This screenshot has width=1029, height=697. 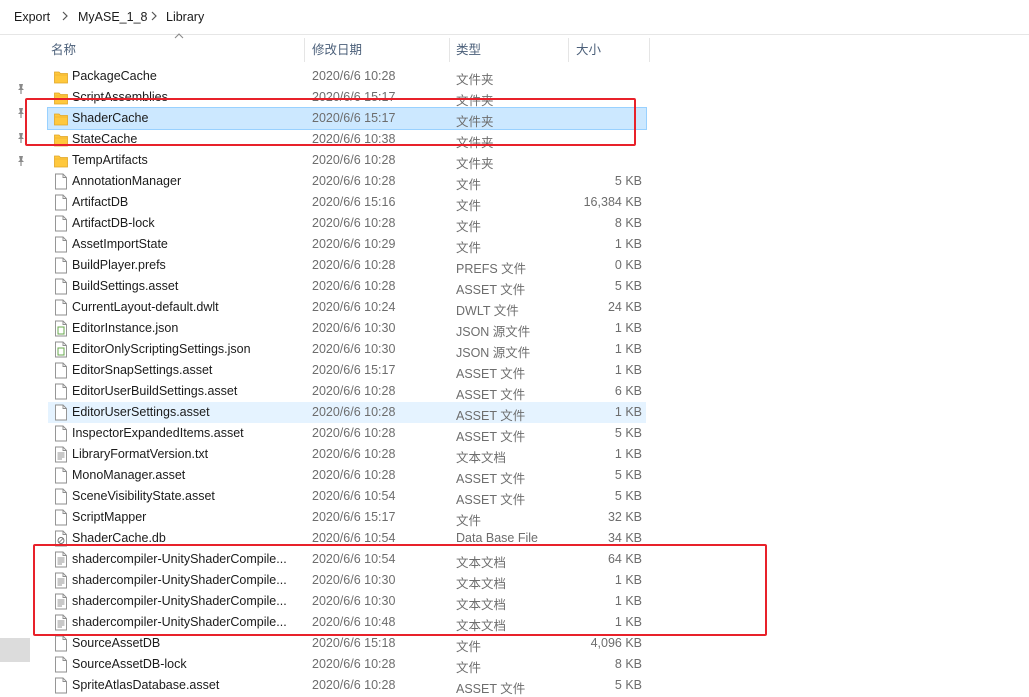 I want to click on file-row: TempArtifacts 2020/6/6 10:28 文件夹, so click(x=347, y=160).